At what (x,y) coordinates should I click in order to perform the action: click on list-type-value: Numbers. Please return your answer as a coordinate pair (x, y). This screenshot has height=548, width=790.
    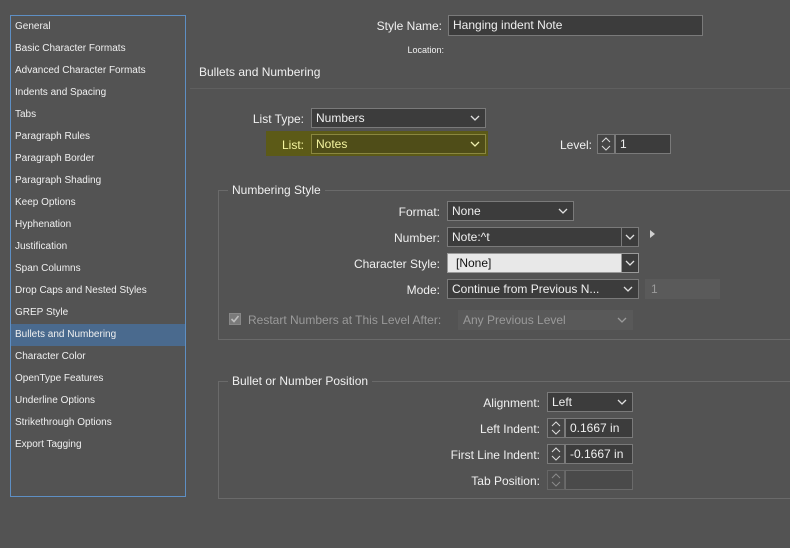
    Looking at the image, I should click on (340, 118).